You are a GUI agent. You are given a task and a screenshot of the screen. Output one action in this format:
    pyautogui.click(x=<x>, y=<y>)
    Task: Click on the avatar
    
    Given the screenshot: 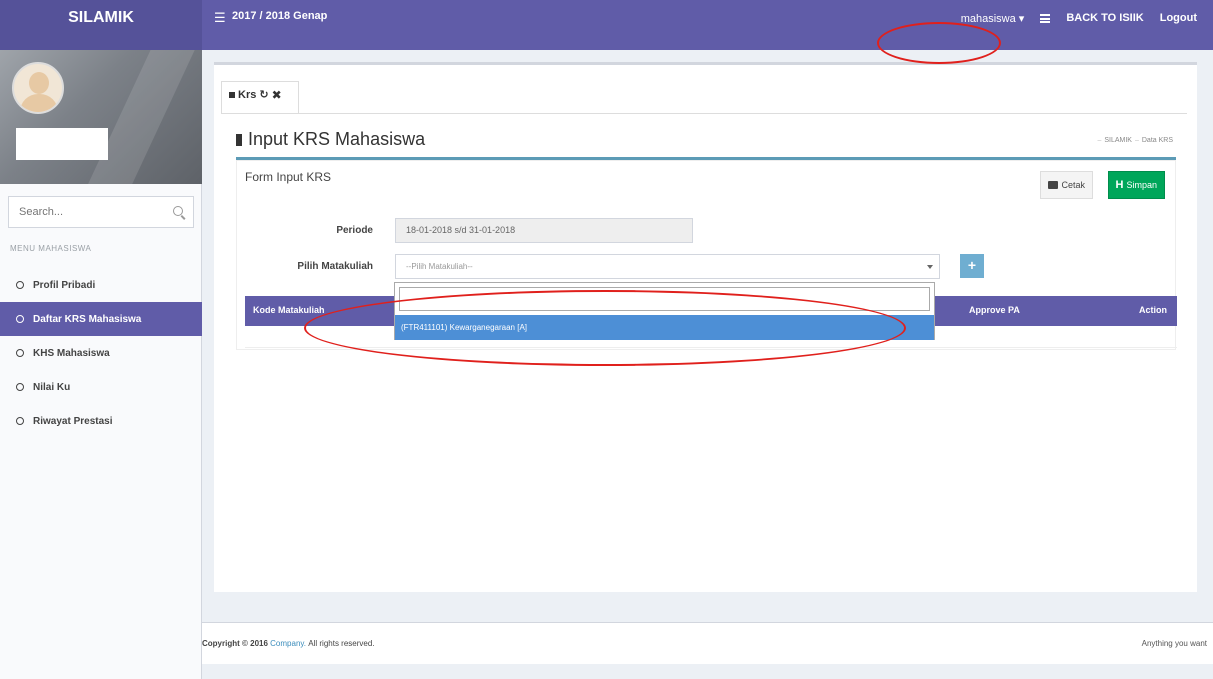 What is the action you would take?
    pyautogui.click(x=38, y=88)
    